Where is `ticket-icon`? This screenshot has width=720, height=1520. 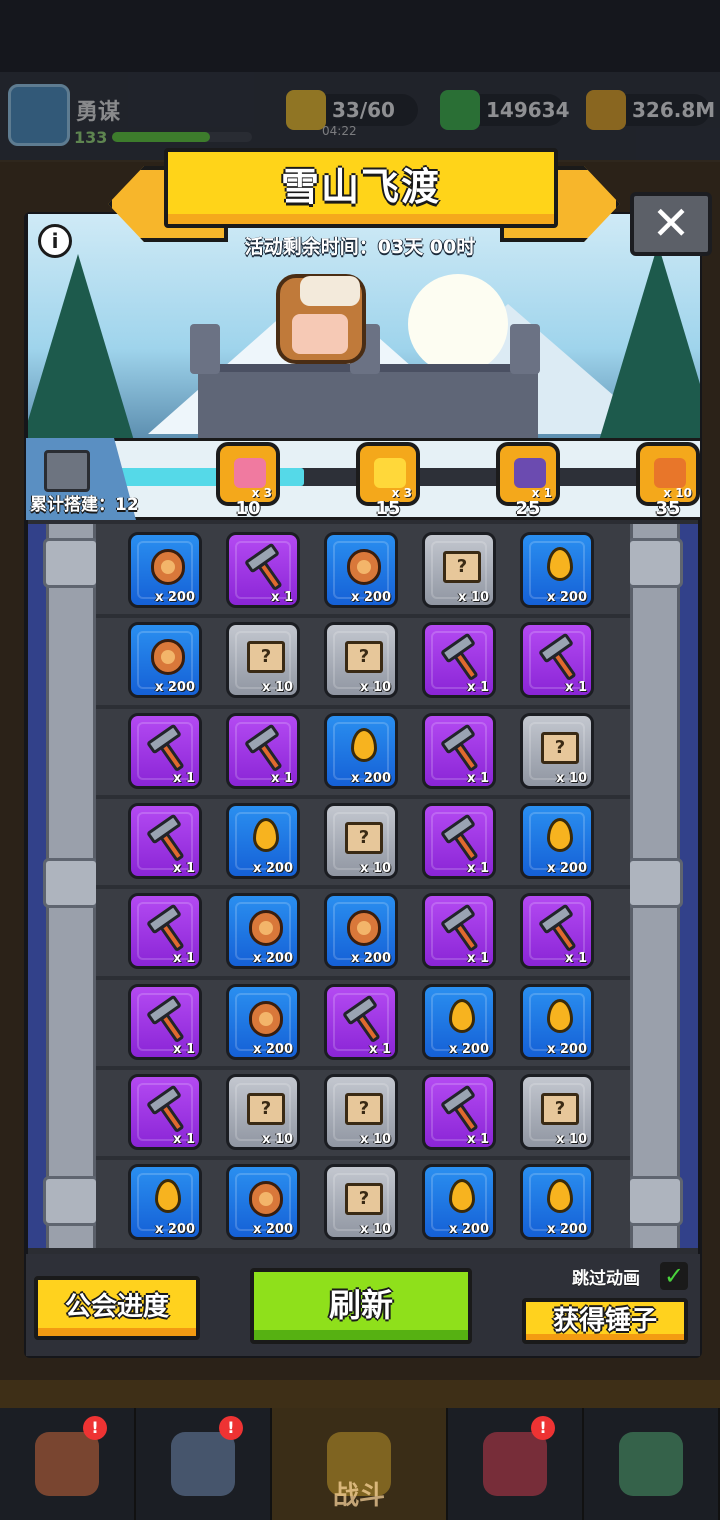
ticket-icon is located at coordinates (670, 473).